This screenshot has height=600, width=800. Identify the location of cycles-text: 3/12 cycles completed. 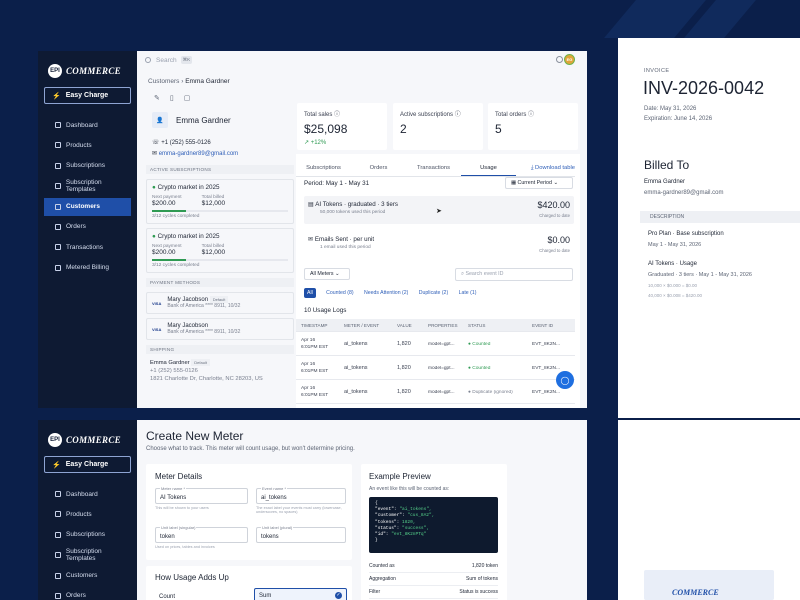
(176, 216).